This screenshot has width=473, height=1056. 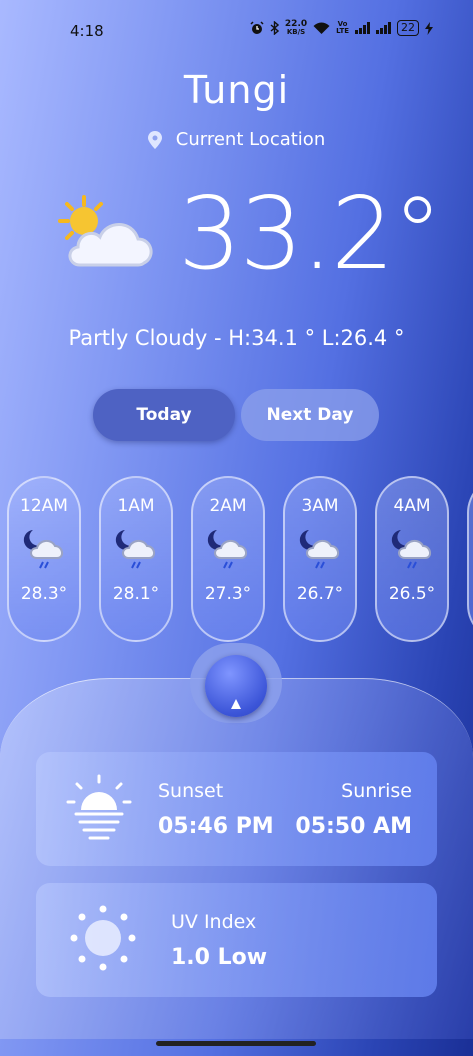 What do you see at coordinates (320, 594) in the screenshot?
I see `hour-temp: 26.7°` at bounding box center [320, 594].